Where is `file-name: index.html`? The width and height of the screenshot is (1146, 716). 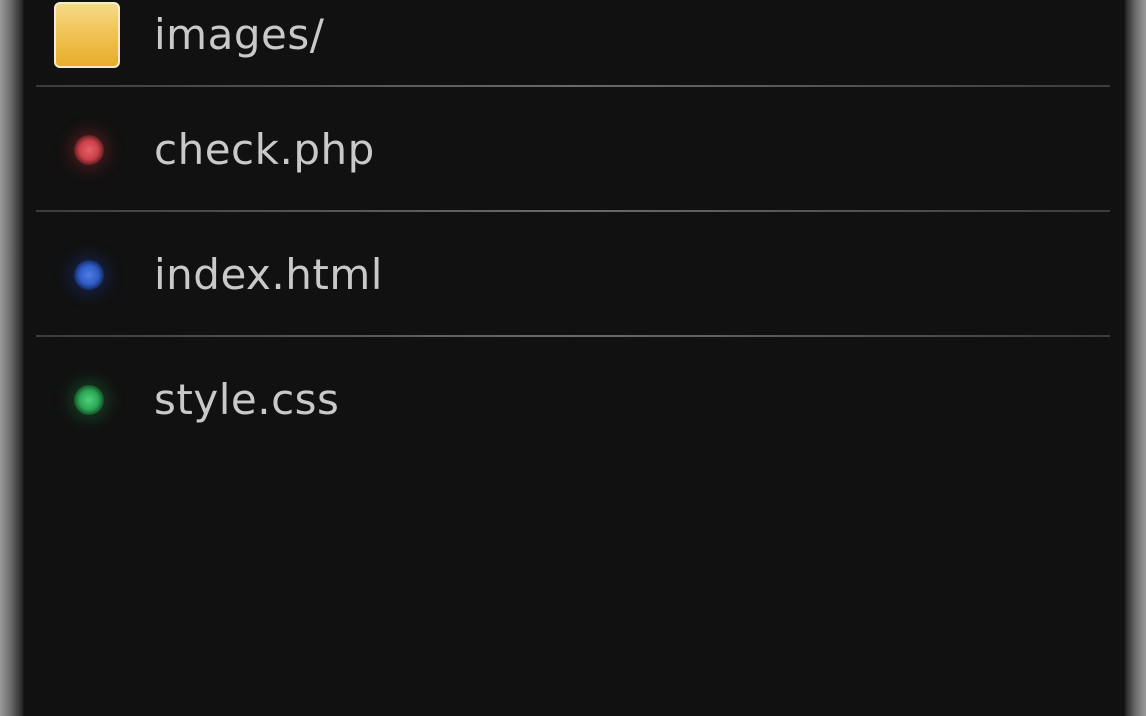 file-name: index.html is located at coordinates (268, 274).